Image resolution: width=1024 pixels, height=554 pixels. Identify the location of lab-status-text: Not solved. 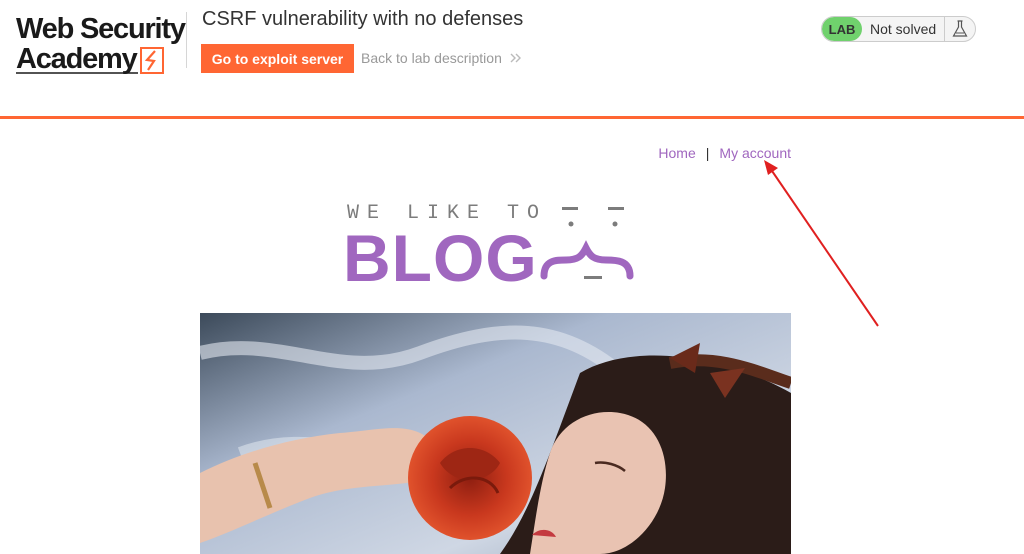
(903, 29).